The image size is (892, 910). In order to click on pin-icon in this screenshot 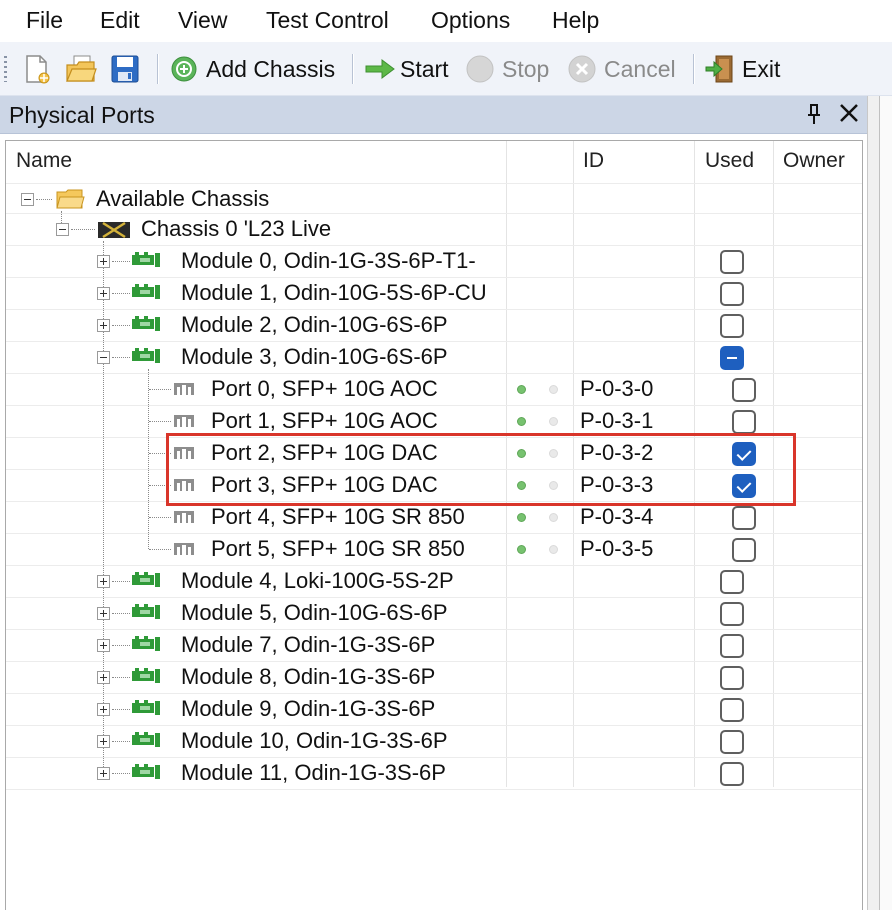, I will do `click(814, 117)`.